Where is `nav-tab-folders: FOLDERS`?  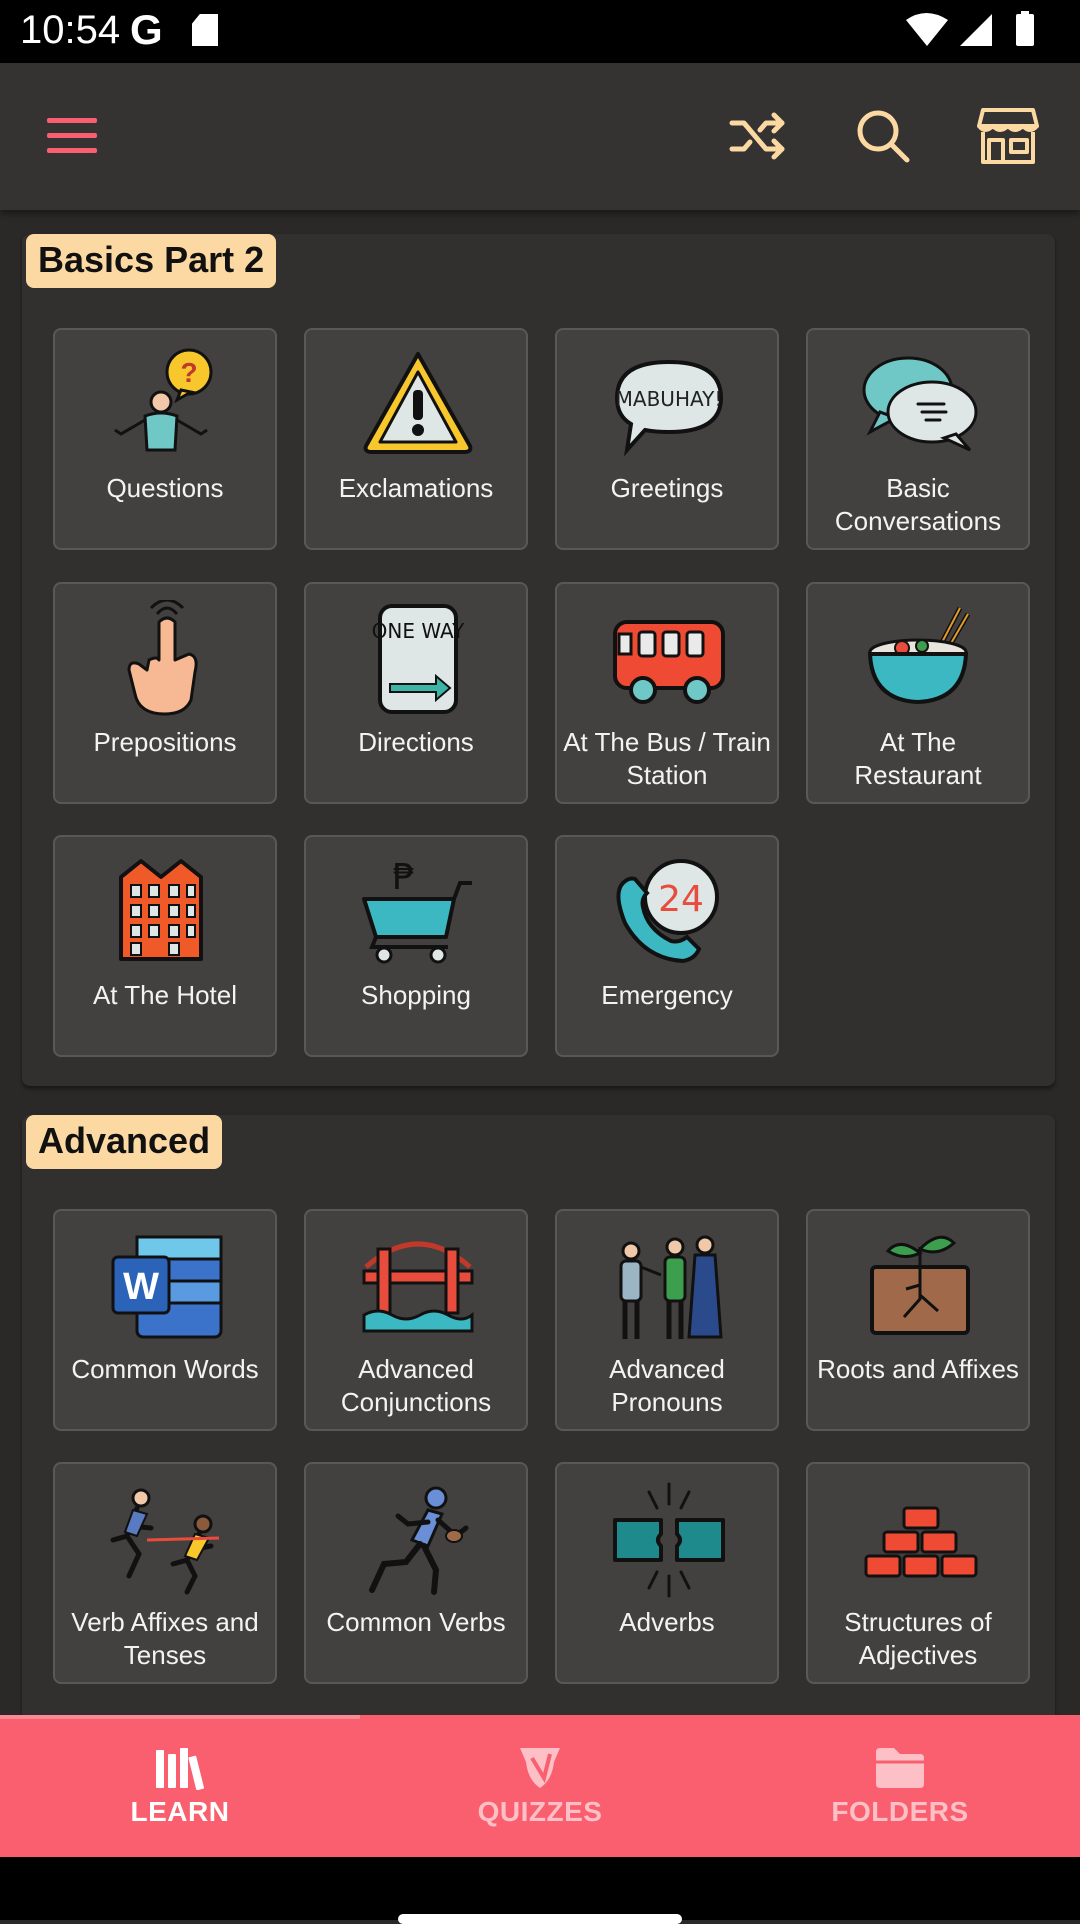 nav-tab-folders: FOLDERS is located at coordinates (900, 1786).